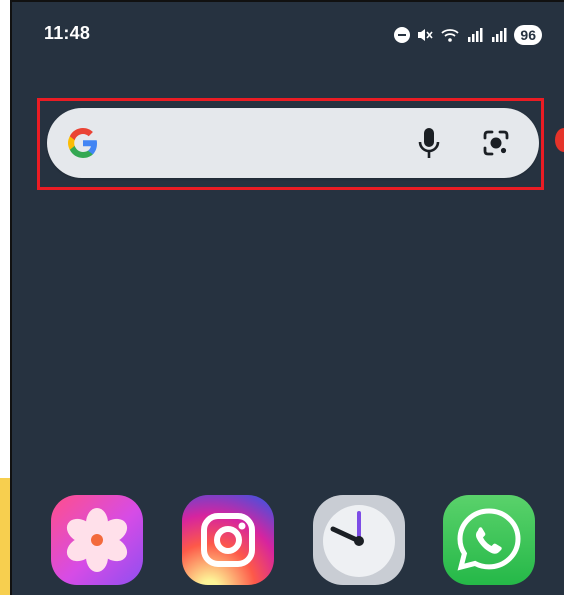 The height and width of the screenshot is (595, 564). I want to click on whatsapp-icon, so click(489, 540).